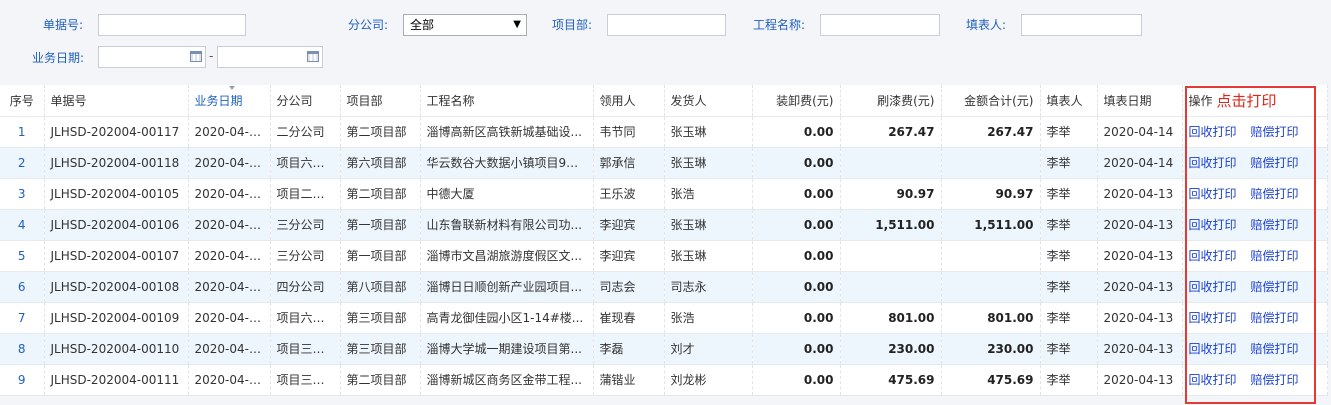 Image resolution: width=1331 pixels, height=405 pixels. What do you see at coordinates (708, 349) in the screenshot?
I see `row-sender: 刘才` at bounding box center [708, 349].